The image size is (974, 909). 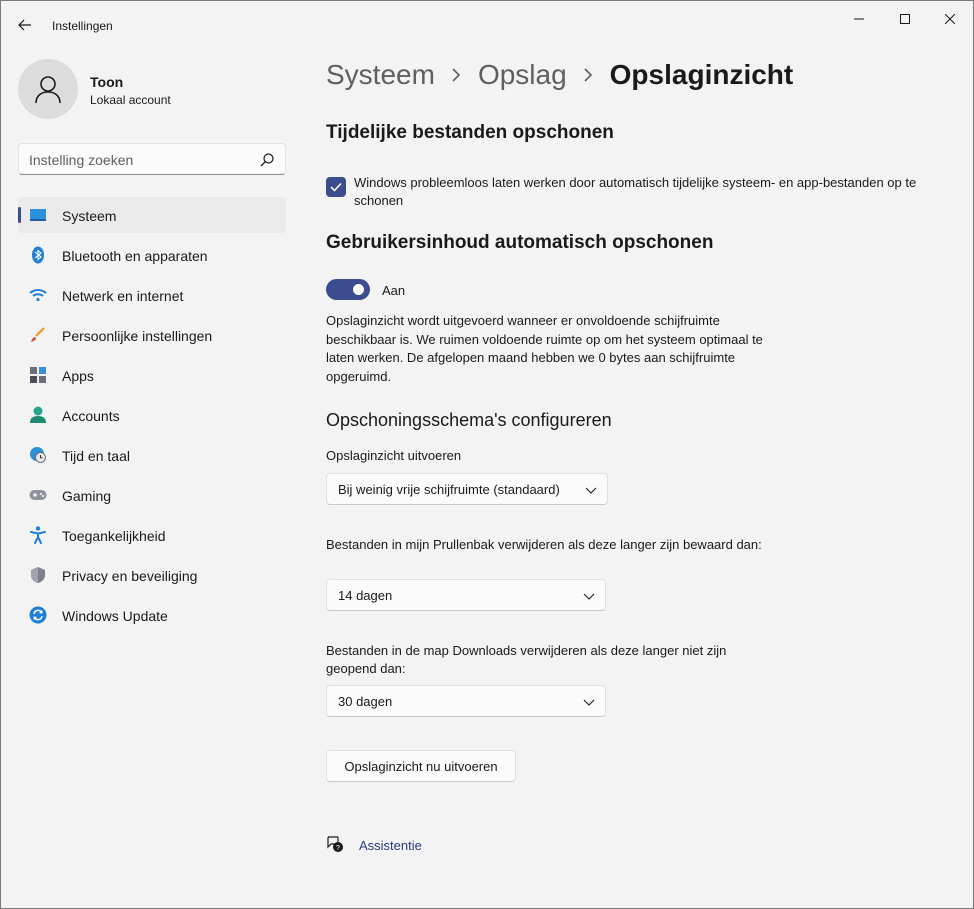 What do you see at coordinates (114, 536) in the screenshot?
I see `sidebar-item-label: Toegankelijkheid` at bounding box center [114, 536].